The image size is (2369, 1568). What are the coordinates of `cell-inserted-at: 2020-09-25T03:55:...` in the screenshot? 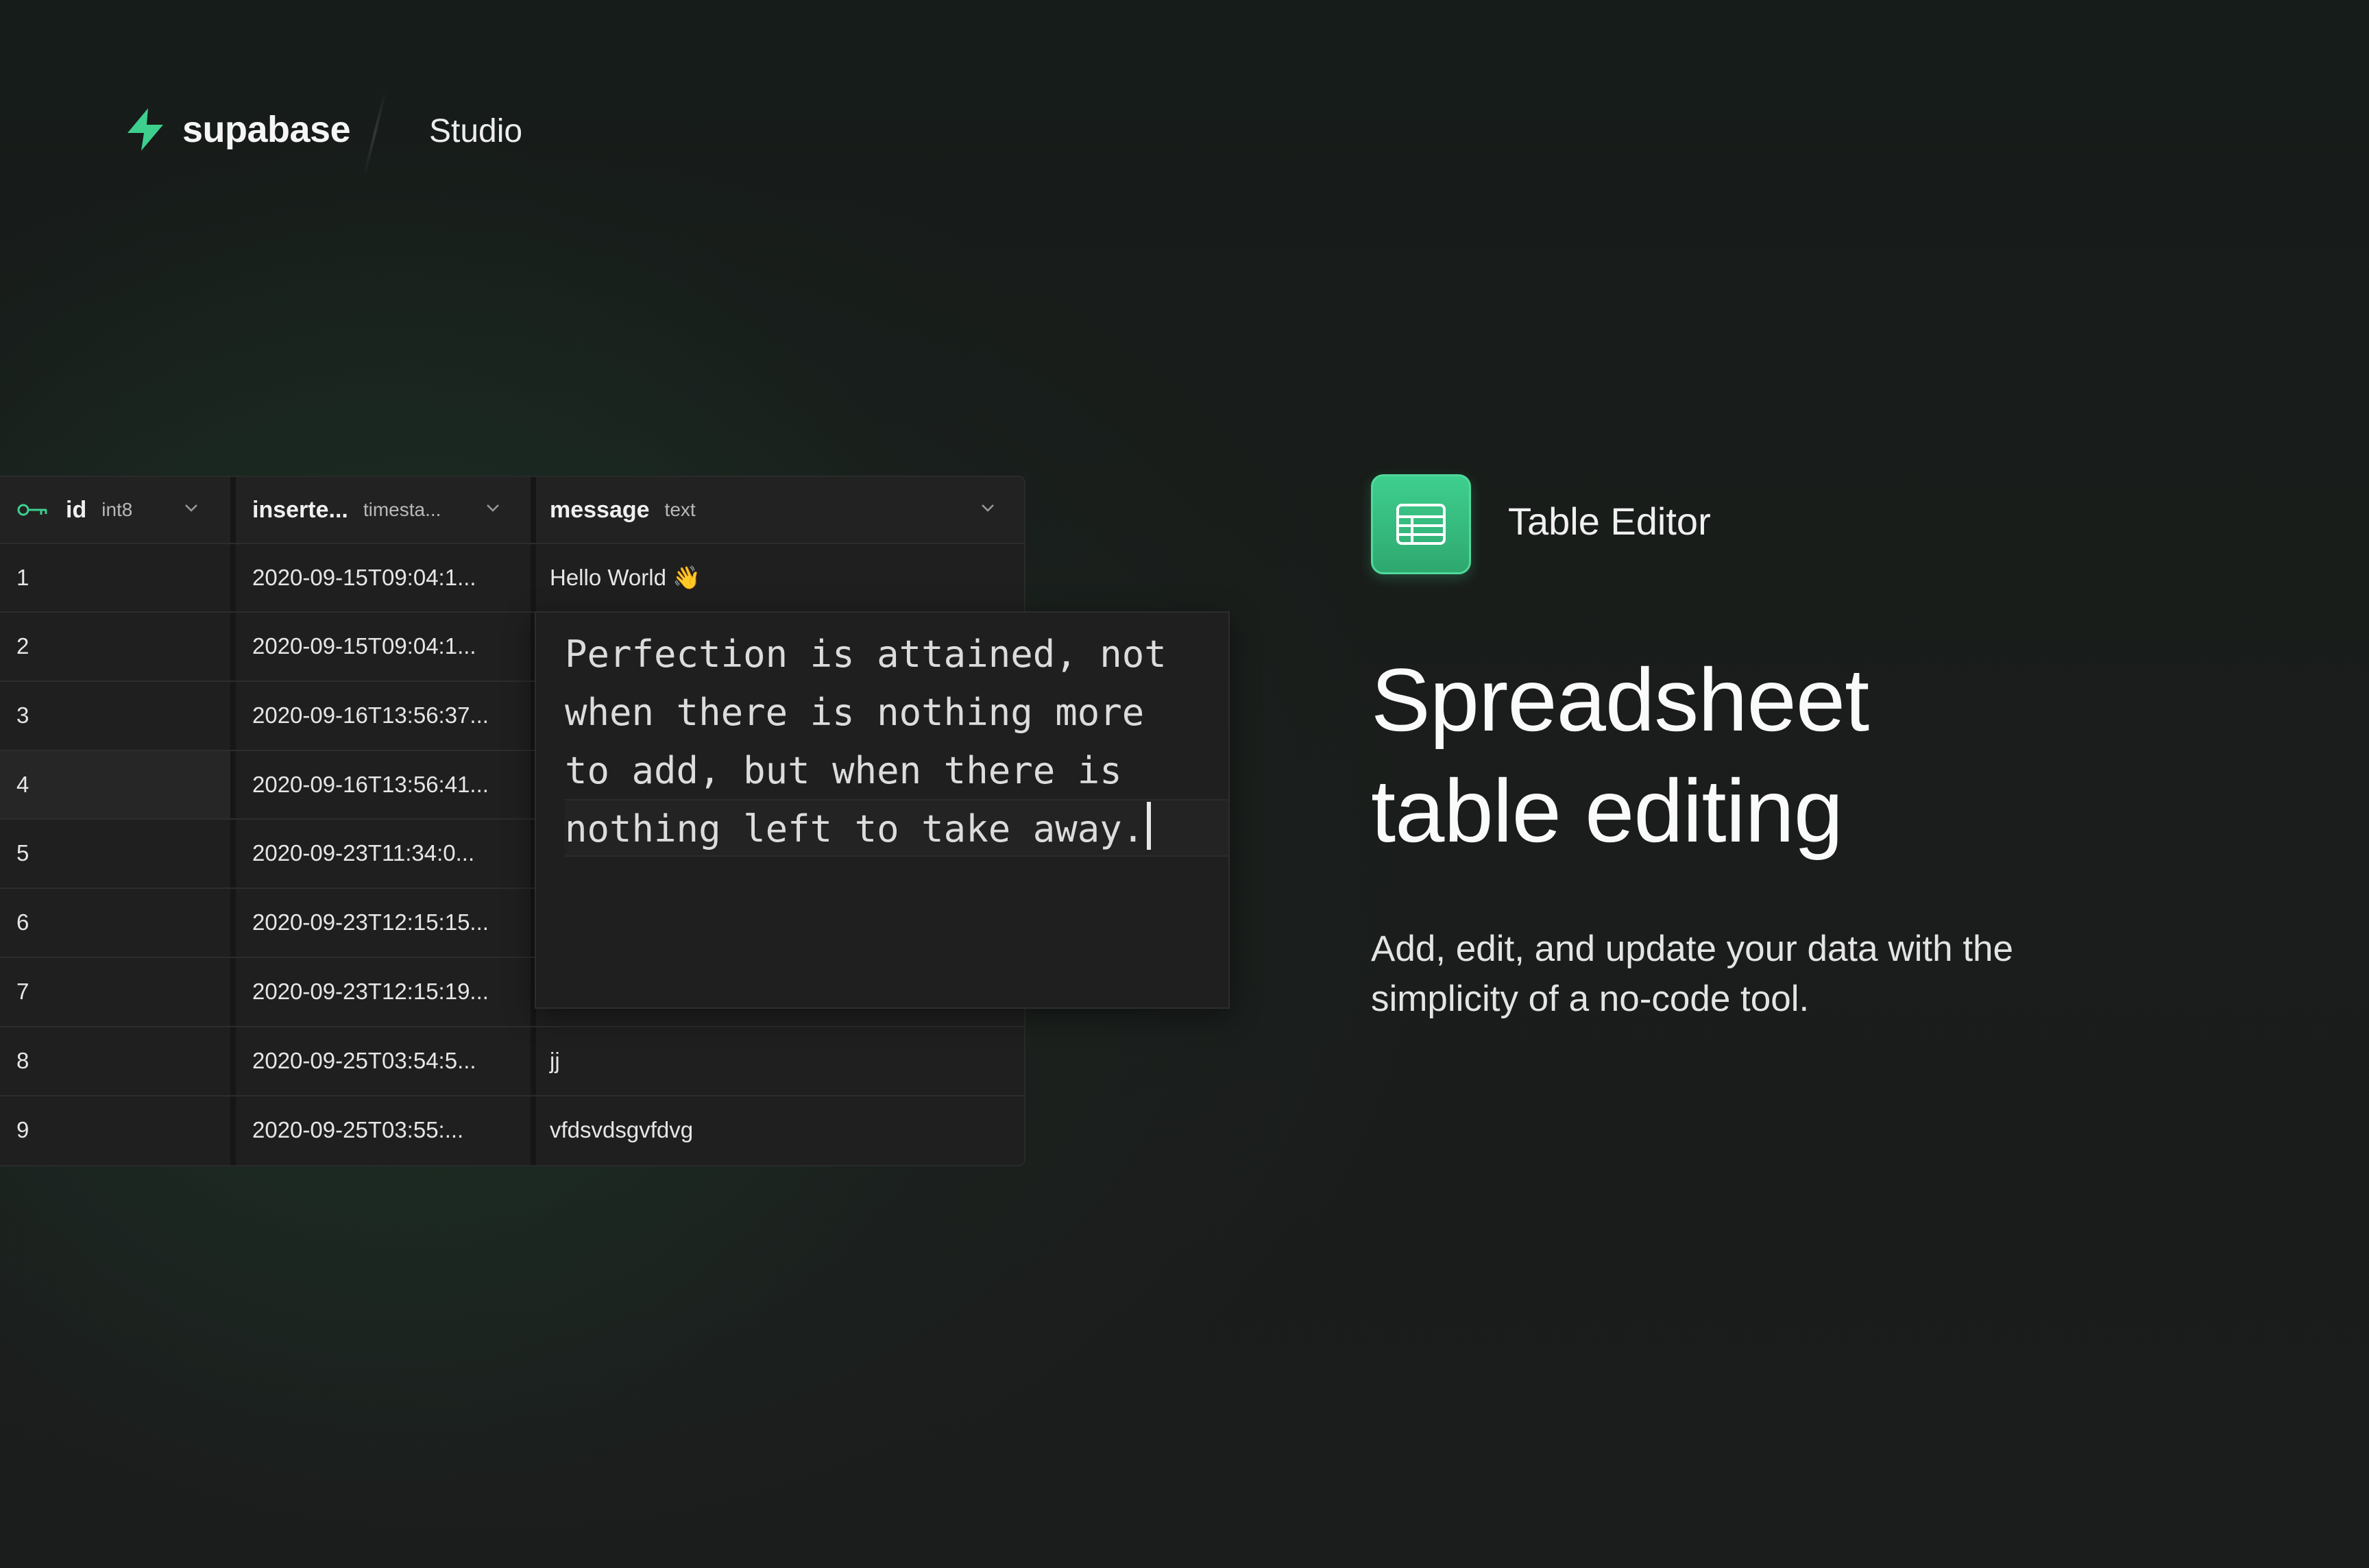 It's located at (357, 1130).